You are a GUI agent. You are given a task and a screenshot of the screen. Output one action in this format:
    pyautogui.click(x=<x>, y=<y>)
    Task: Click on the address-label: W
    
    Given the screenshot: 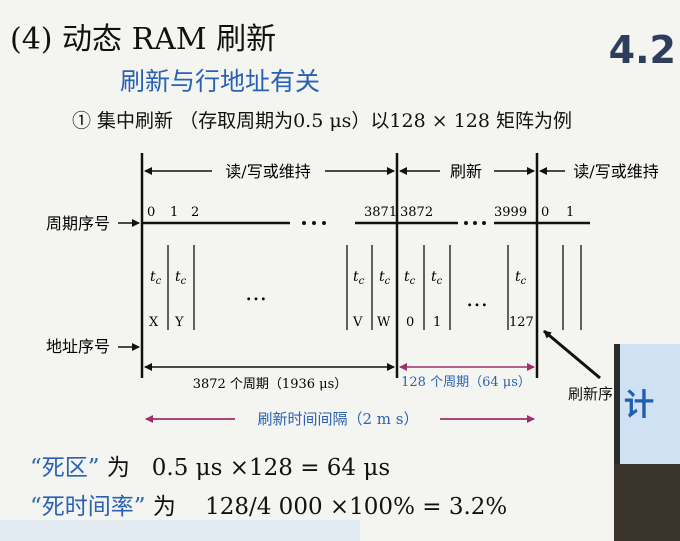 What is the action you would take?
    pyautogui.click(x=384, y=322)
    